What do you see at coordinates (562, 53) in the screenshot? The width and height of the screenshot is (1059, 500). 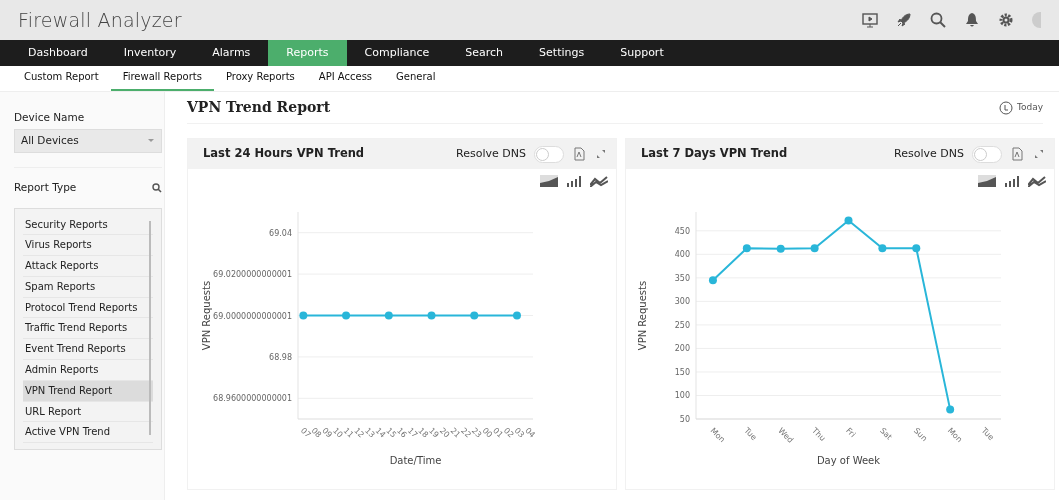 I see `nav-tab: Settings` at bounding box center [562, 53].